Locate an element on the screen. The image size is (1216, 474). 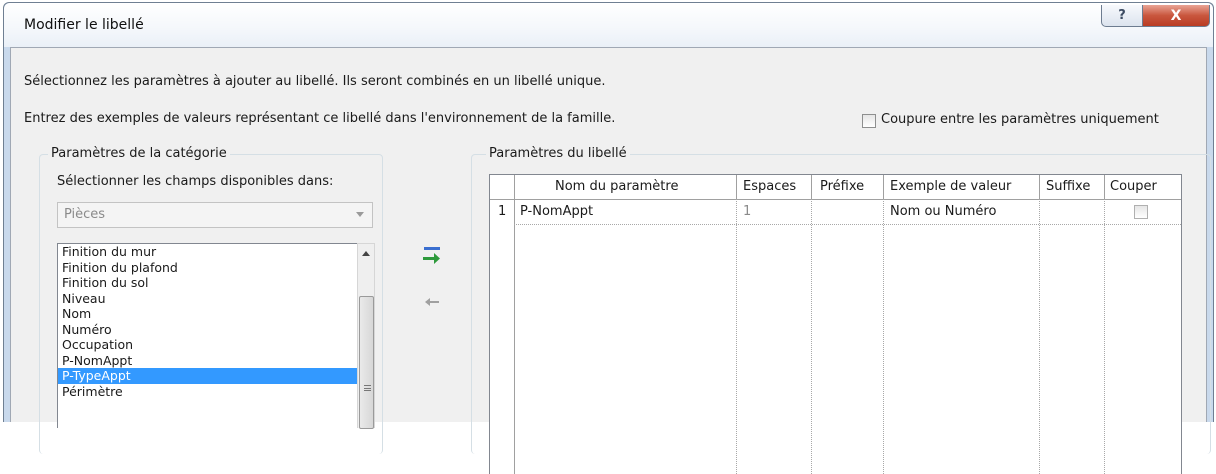
column-header-prefix: Préfixe is located at coordinates (842, 187).